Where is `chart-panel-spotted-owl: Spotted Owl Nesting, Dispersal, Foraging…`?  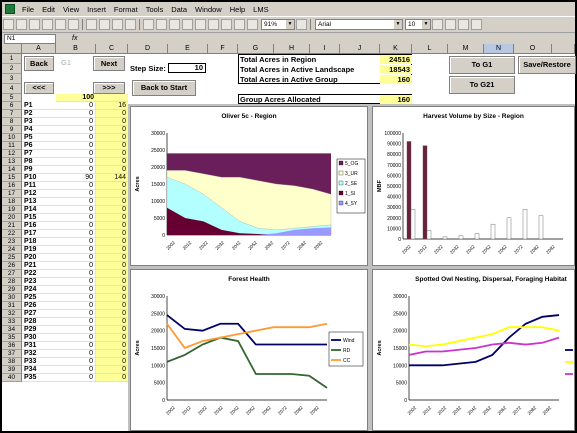
chart-panel-spotted-owl: Spotted Owl Nesting, Dispersal, Foraging… is located at coordinates (473, 350).